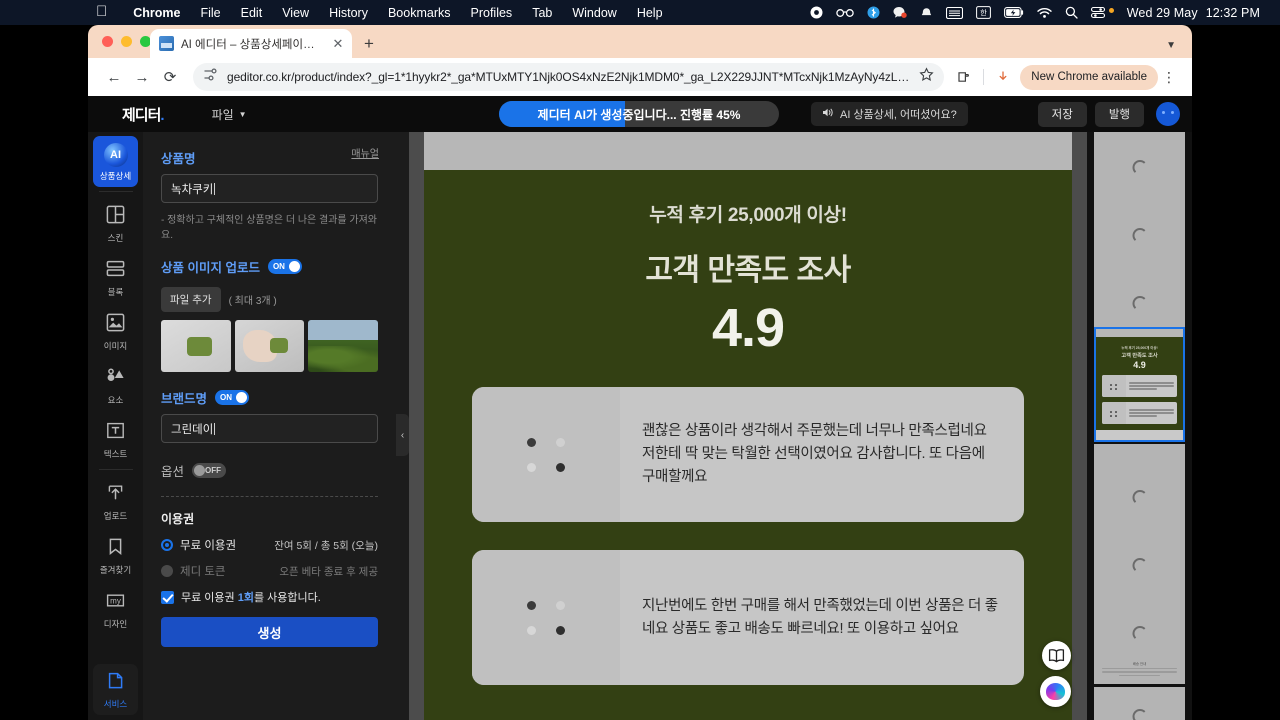  Describe the element at coordinates (1139, 384) in the screenshot. I see `thumbnail-selected: 누적 후기 25,000개 이상! 고객 만족도 조사 4.9` at that location.